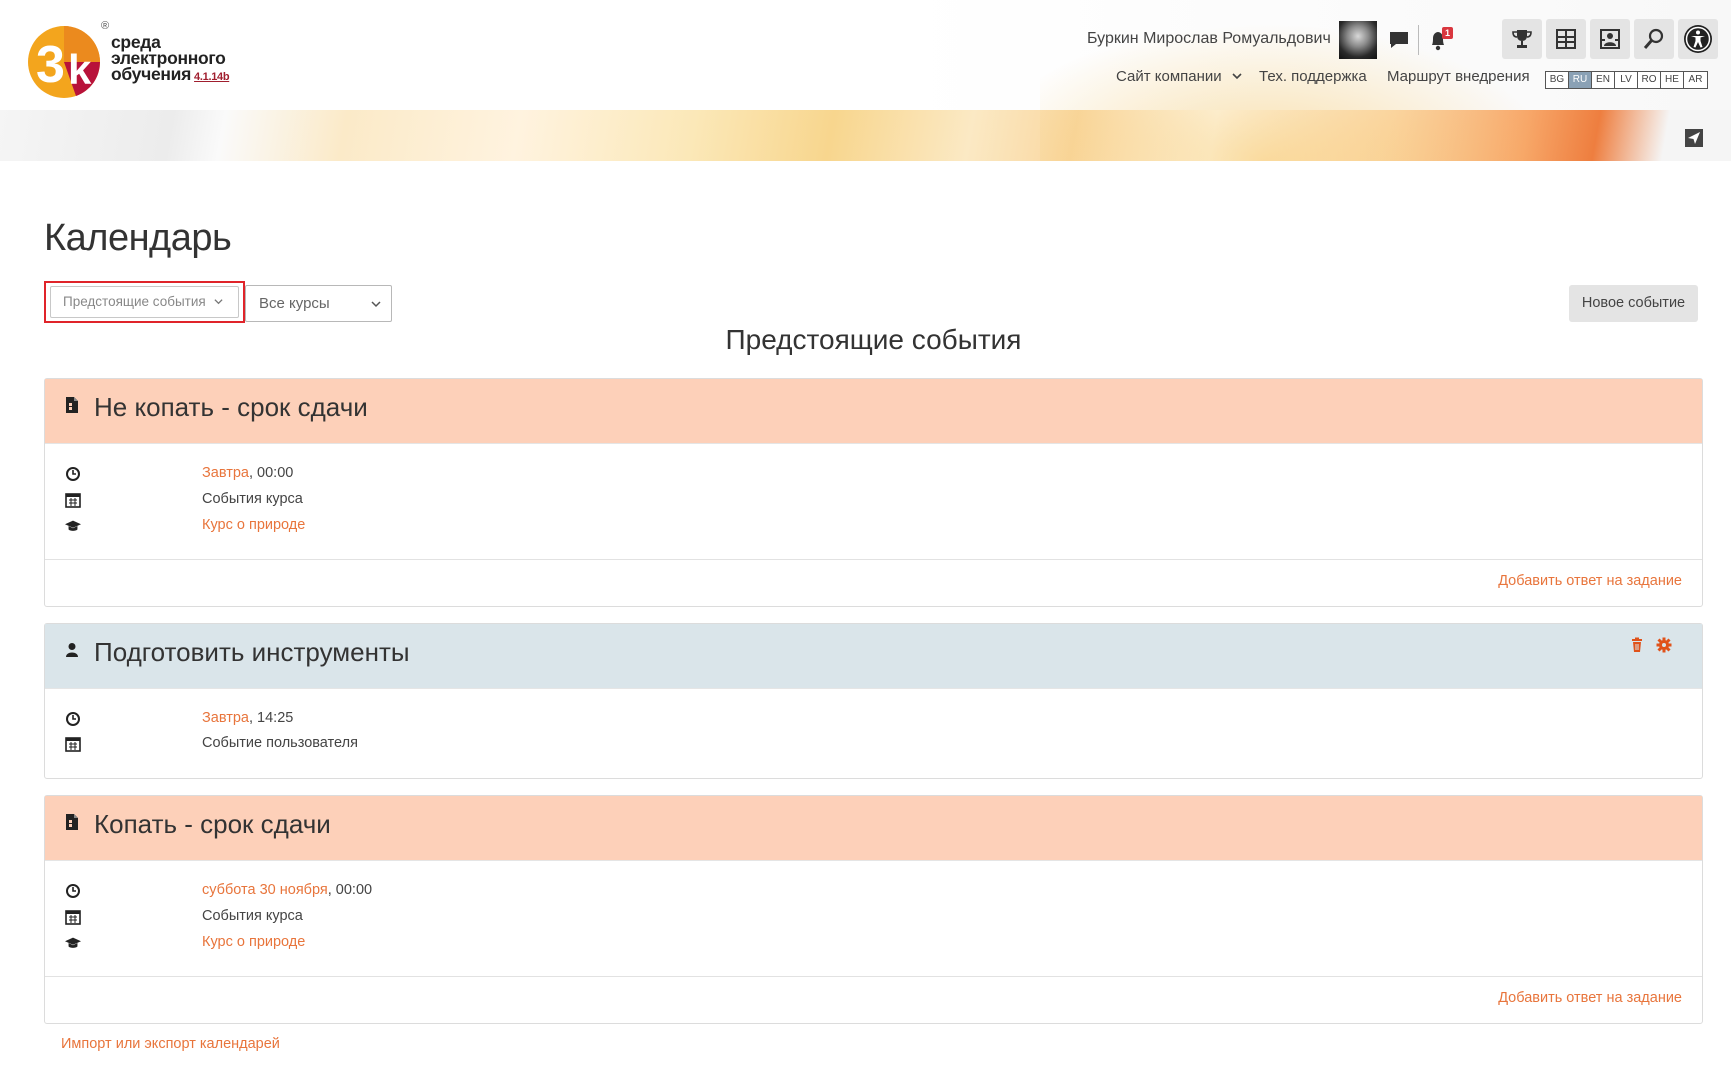  What do you see at coordinates (252, 652) in the screenshot?
I see `event-title: Подготовить инструменты` at bounding box center [252, 652].